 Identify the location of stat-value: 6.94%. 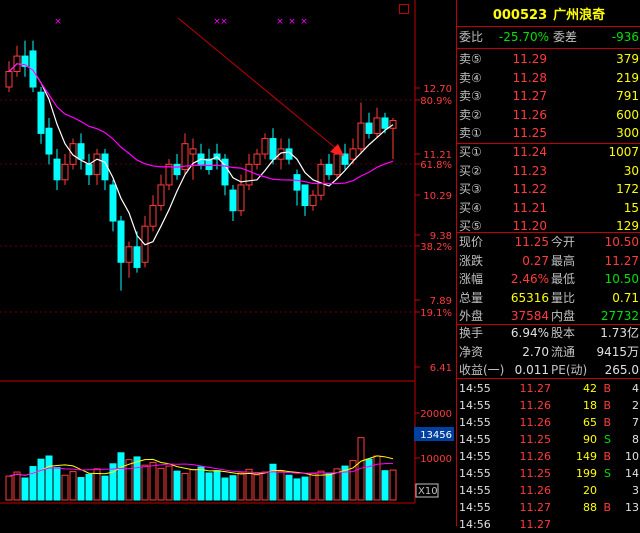
(529, 333).